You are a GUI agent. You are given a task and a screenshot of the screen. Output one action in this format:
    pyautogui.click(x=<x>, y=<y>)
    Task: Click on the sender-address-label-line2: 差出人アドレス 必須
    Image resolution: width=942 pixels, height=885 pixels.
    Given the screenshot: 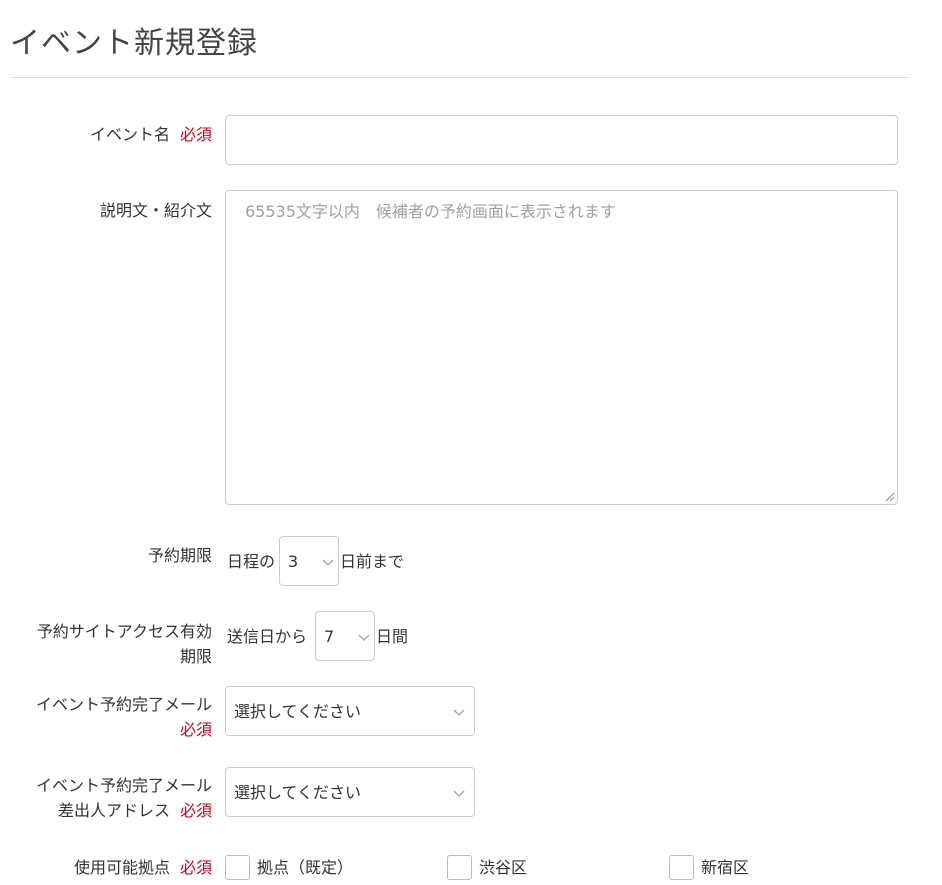 What is the action you would take?
    pyautogui.click(x=124, y=810)
    